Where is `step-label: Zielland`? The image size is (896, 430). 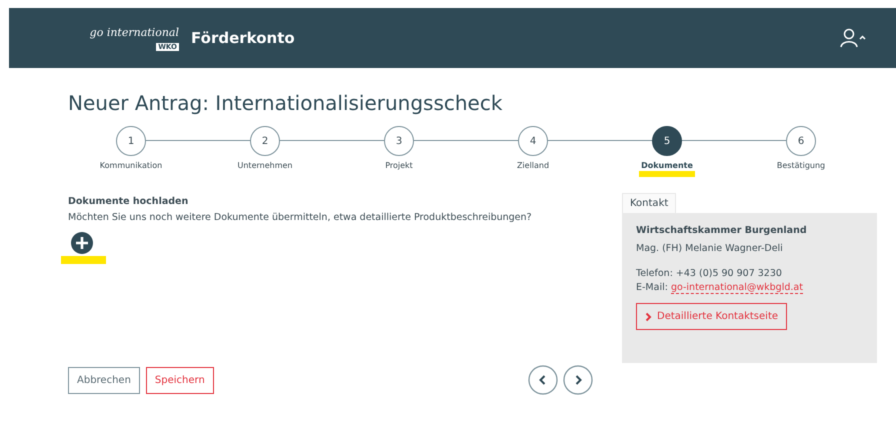 step-label: Zielland is located at coordinates (533, 165).